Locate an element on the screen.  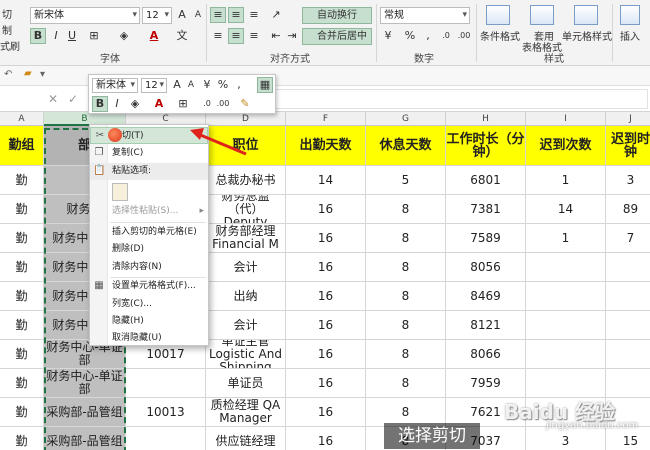
cell-d: 单证员 is located at coordinates (246, 383).